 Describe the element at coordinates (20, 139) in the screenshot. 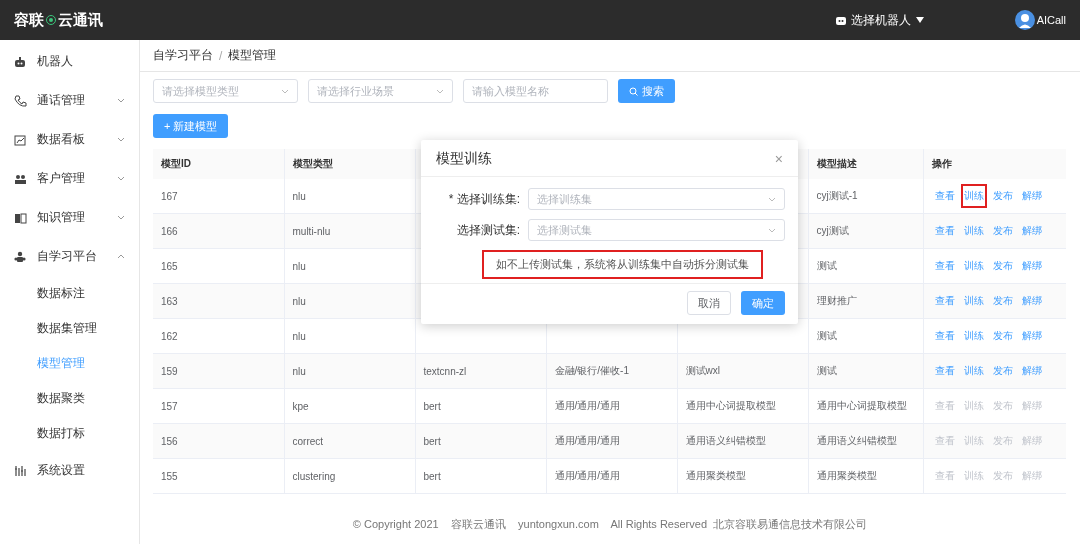

I see `chart-icon` at that location.